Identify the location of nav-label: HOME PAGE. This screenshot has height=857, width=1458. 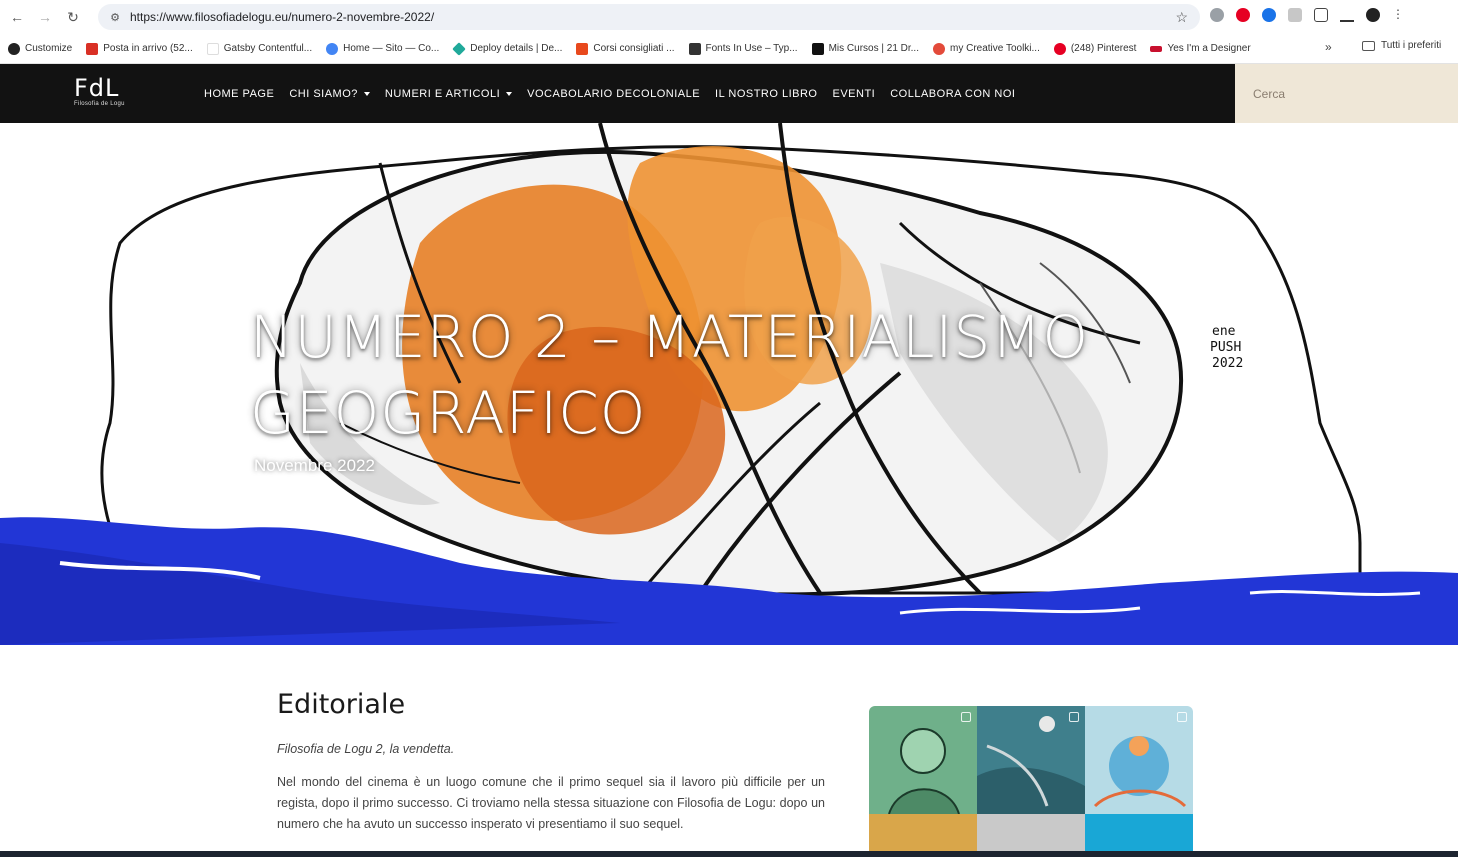
(239, 93).